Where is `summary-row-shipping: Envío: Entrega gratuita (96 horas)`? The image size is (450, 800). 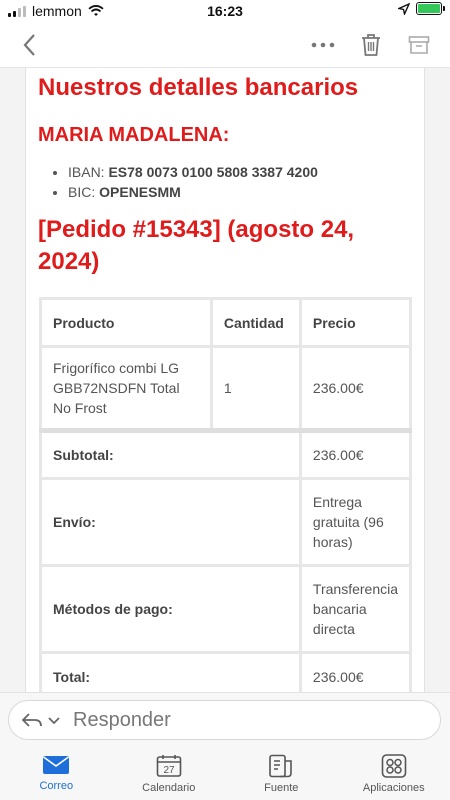 summary-row-shipping: Envío: Entrega gratuita (96 horas) is located at coordinates (226, 522).